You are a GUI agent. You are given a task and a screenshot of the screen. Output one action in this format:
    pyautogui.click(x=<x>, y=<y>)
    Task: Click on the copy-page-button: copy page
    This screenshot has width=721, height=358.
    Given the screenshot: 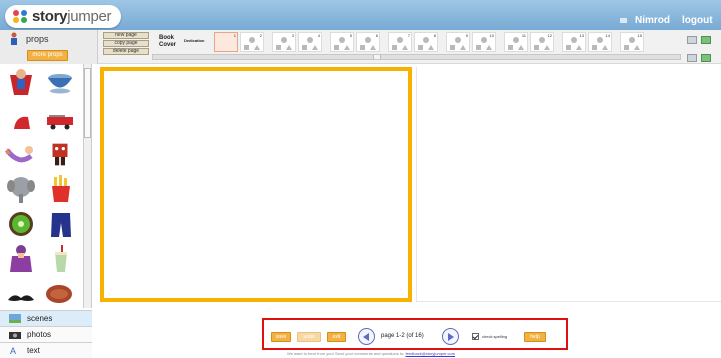 What is the action you would take?
    pyautogui.click(x=126, y=43)
    